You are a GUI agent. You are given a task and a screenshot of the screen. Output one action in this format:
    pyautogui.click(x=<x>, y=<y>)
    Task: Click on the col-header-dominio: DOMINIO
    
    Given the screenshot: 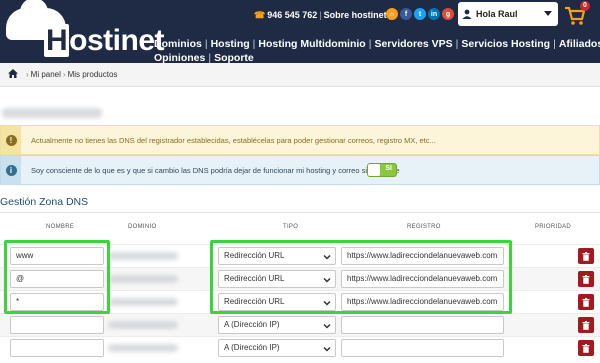 What is the action you would take?
    pyautogui.click(x=142, y=227)
    